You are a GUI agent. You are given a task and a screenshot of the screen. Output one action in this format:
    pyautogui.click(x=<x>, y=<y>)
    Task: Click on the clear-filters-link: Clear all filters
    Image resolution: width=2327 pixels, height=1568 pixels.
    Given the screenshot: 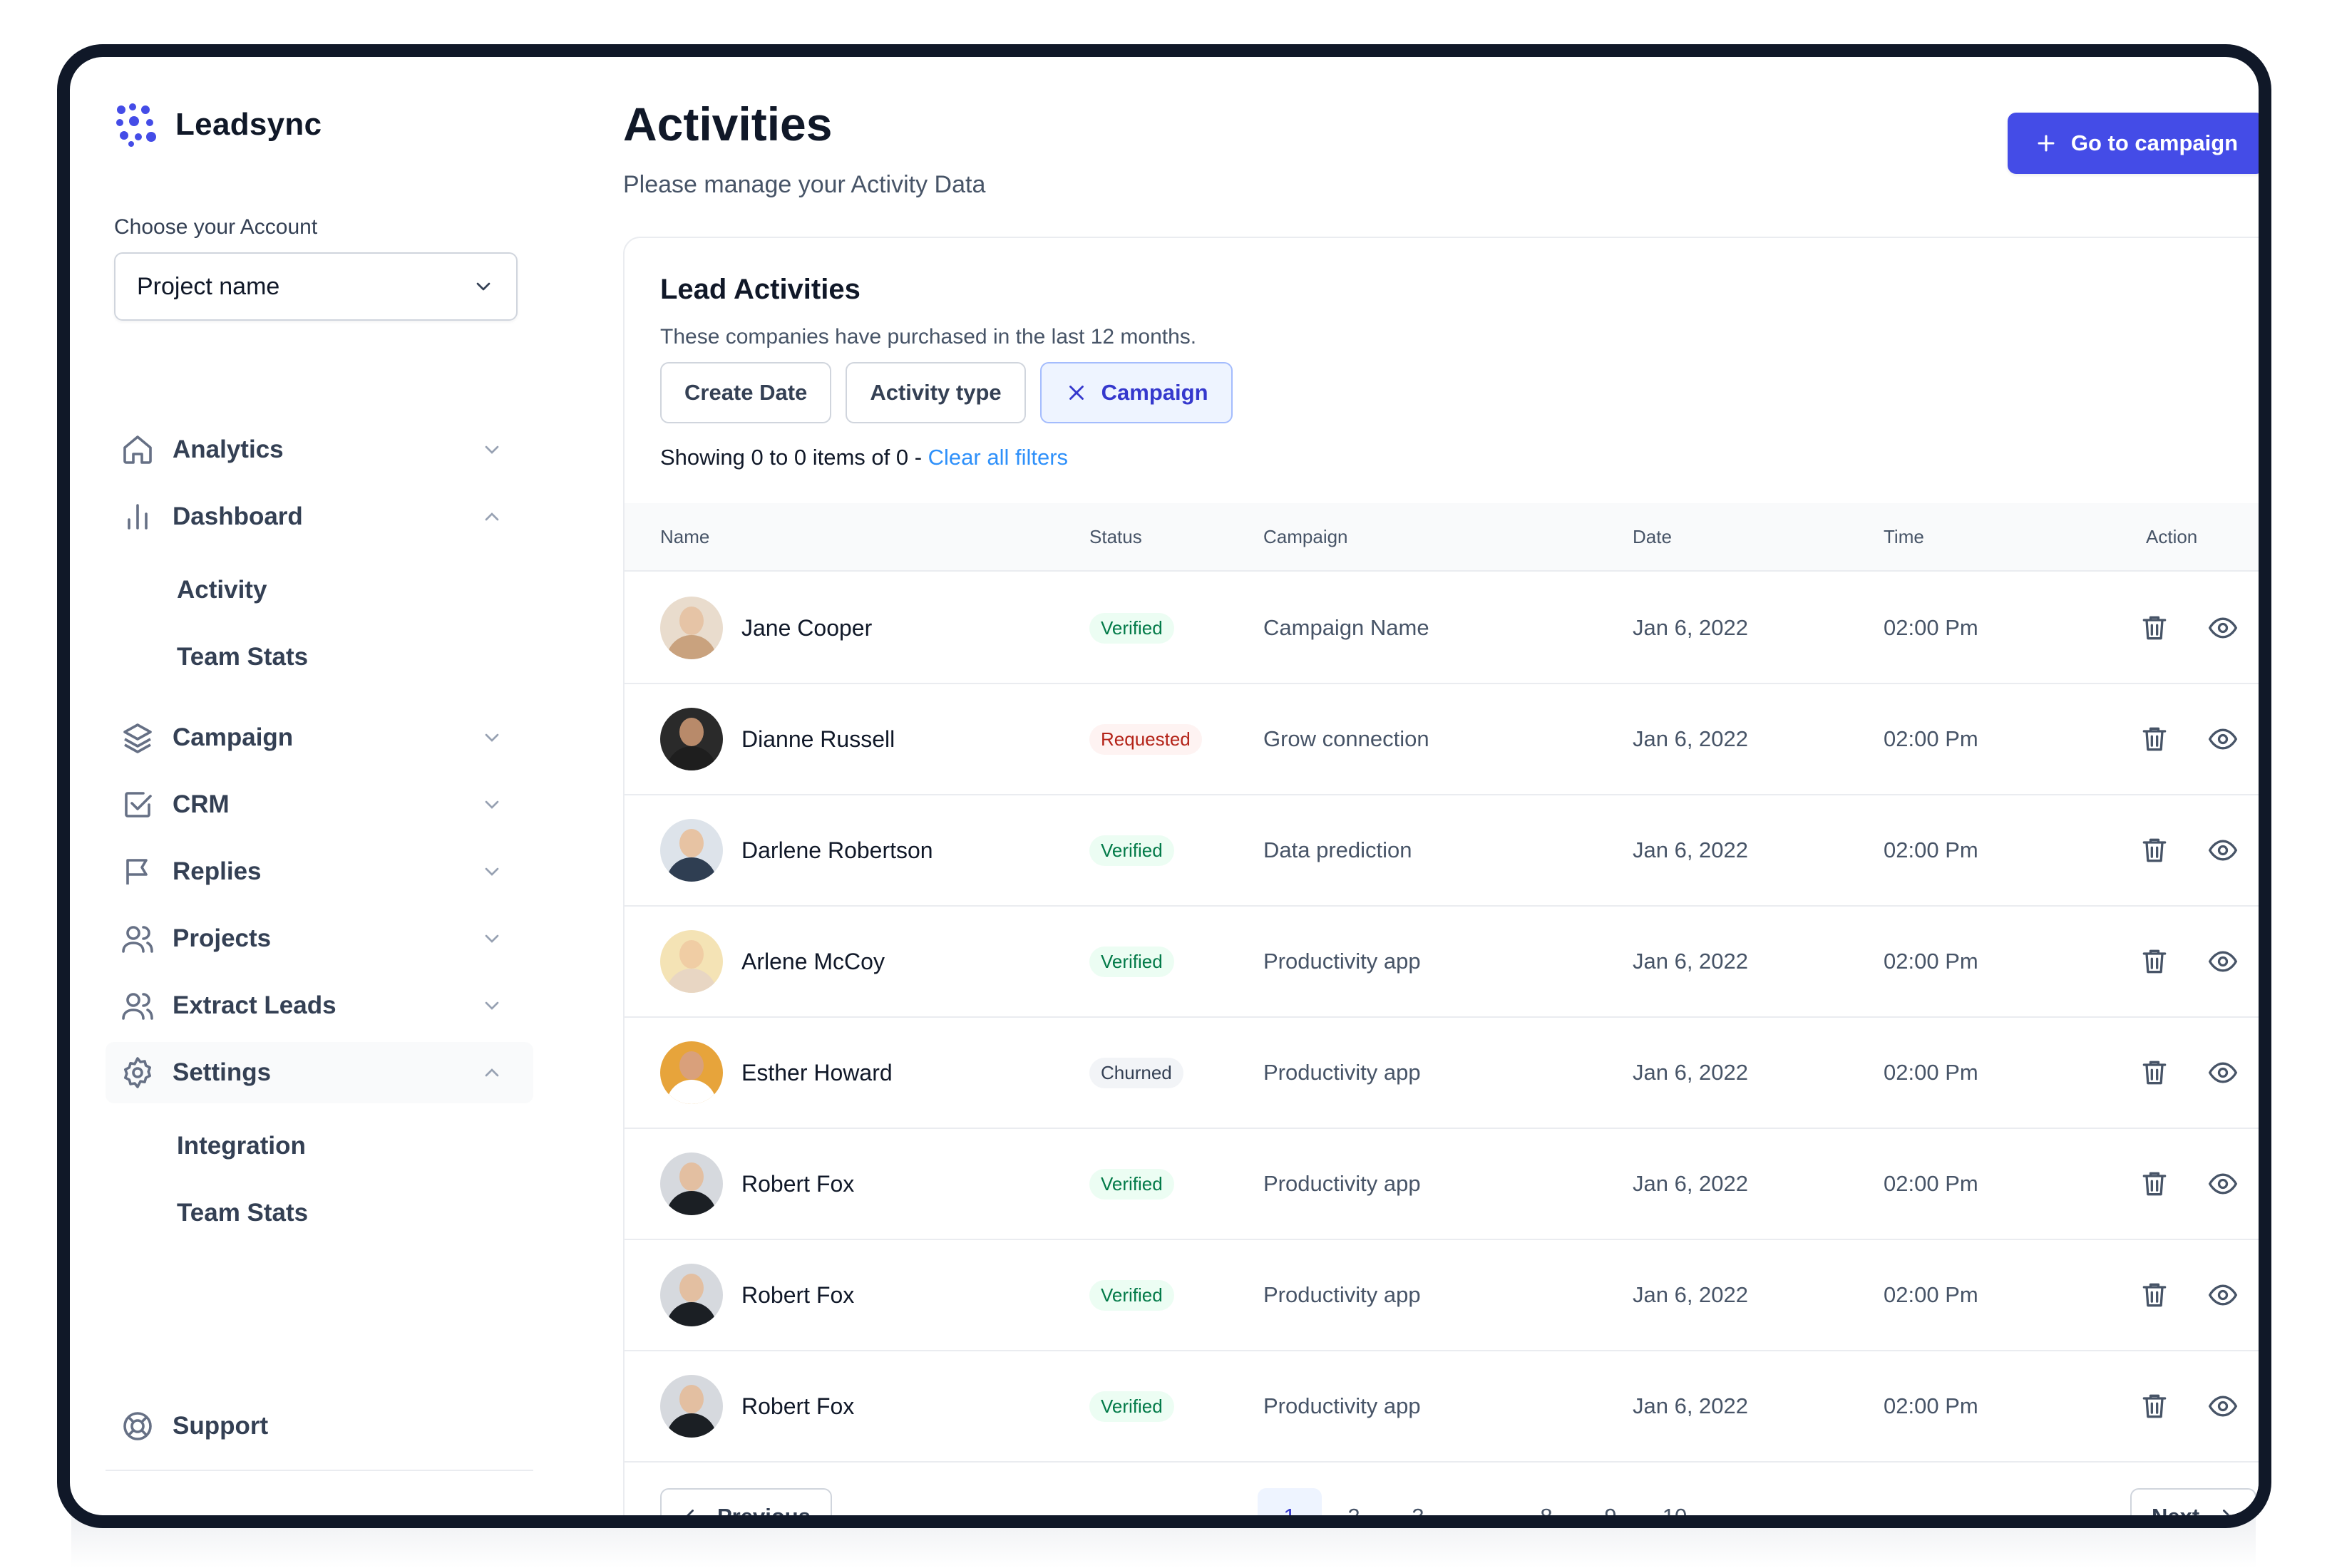 What is the action you would take?
    pyautogui.click(x=998, y=458)
    